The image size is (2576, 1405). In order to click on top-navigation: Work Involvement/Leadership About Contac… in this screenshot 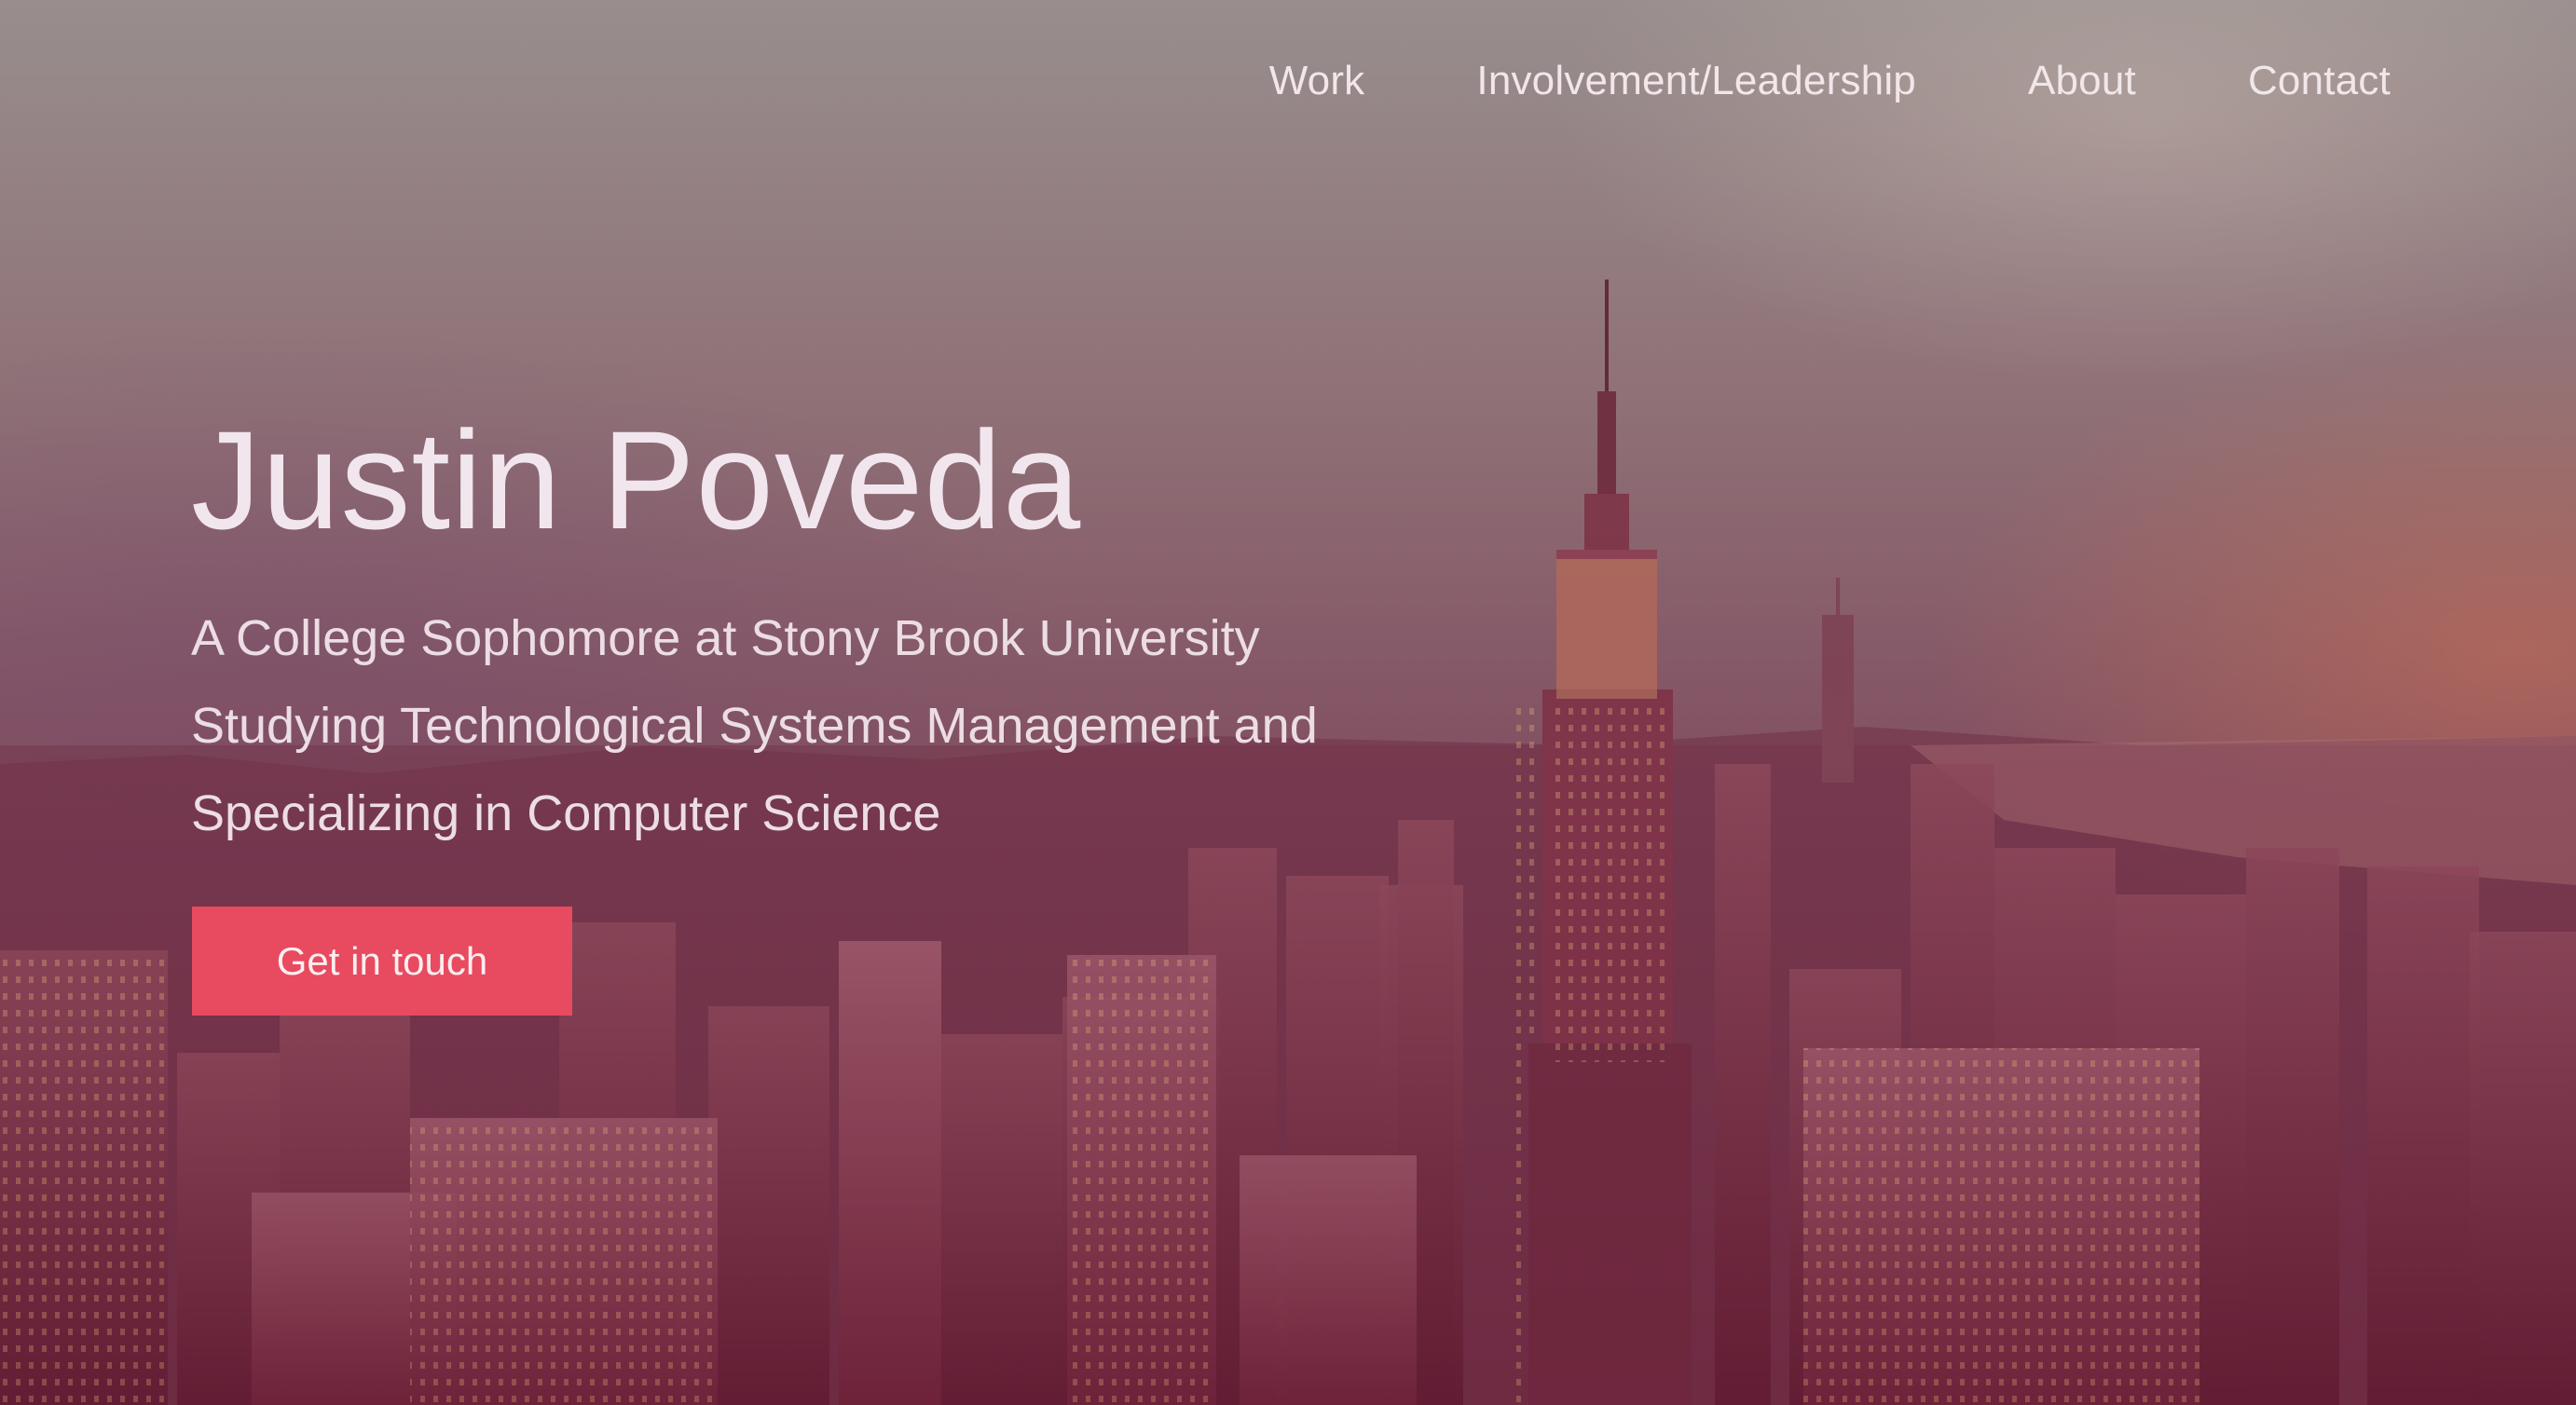, I will do `click(1830, 81)`.